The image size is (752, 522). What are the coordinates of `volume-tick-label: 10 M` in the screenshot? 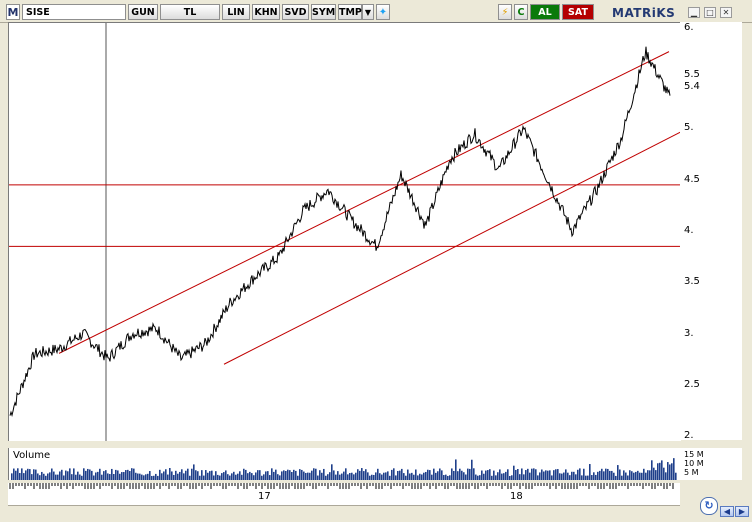 It's located at (694, 463).